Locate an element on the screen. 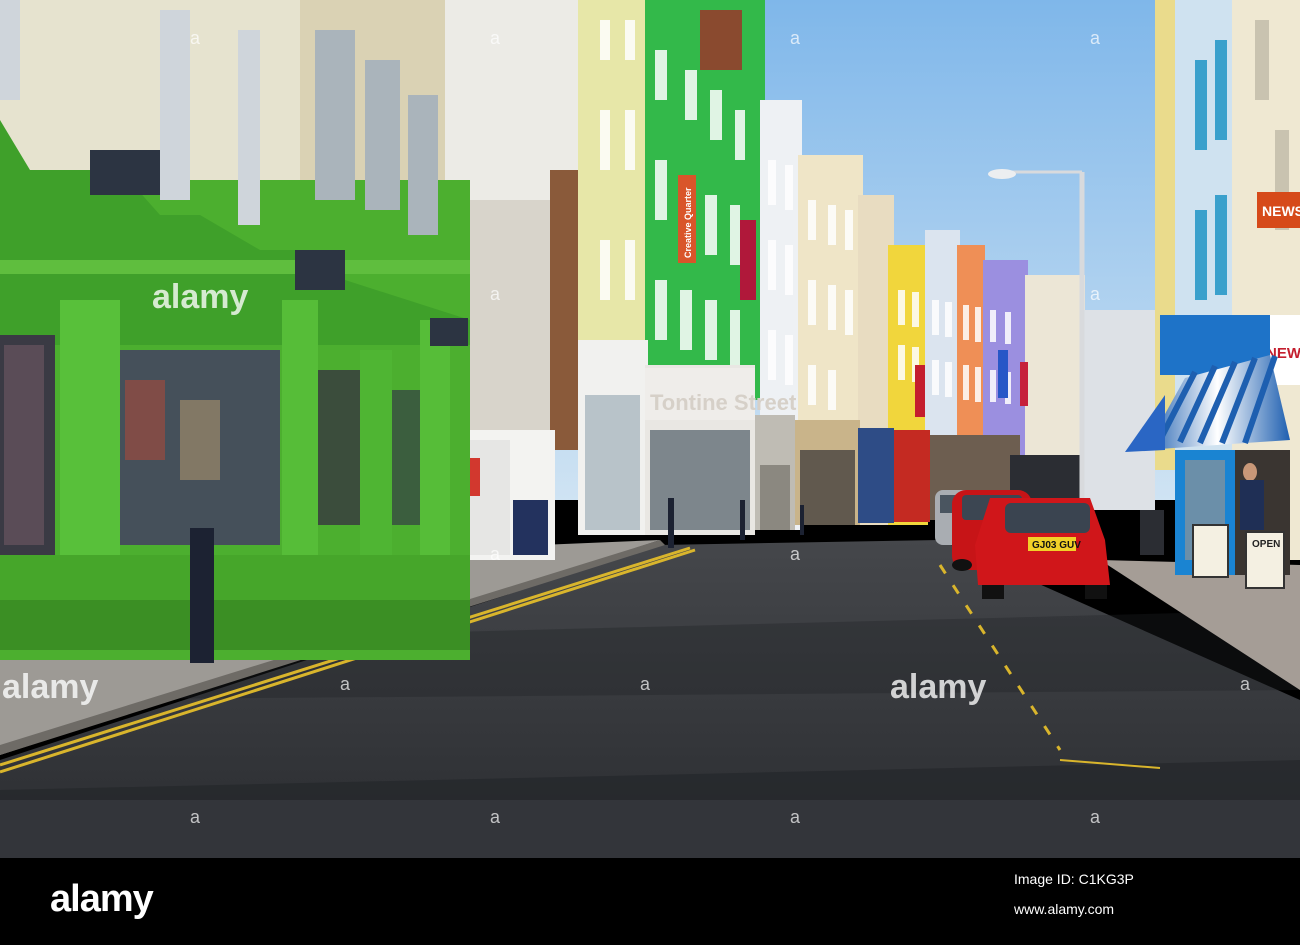 The height and width of the screenshot is (945, 1300). footer-logo: alamy is located at coordinates (102, 899).